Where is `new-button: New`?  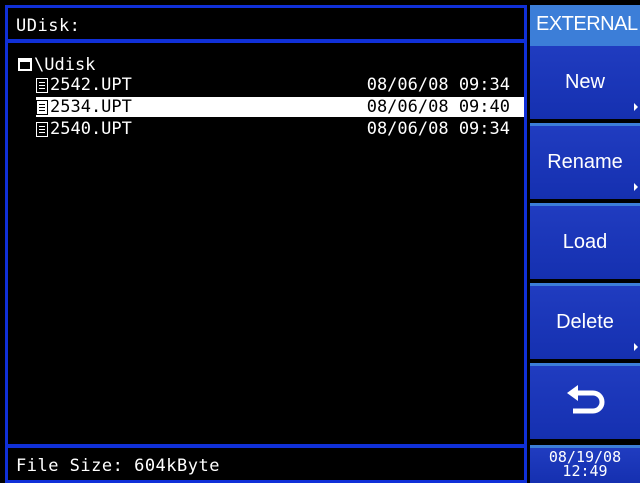 new-button: New is located at coordinates (585, 81).